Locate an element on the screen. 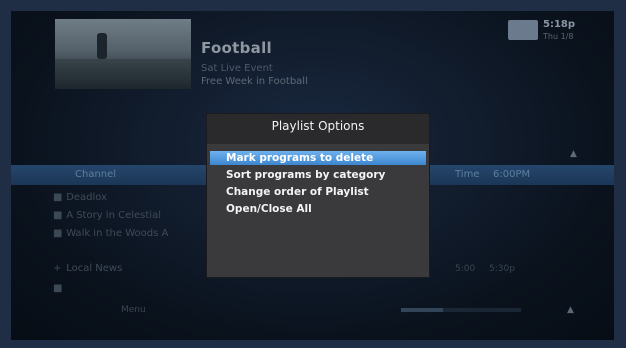 This screenshot has width=626, height=348. program-line1: Sat Live Event is located at coordinates (237, 68).